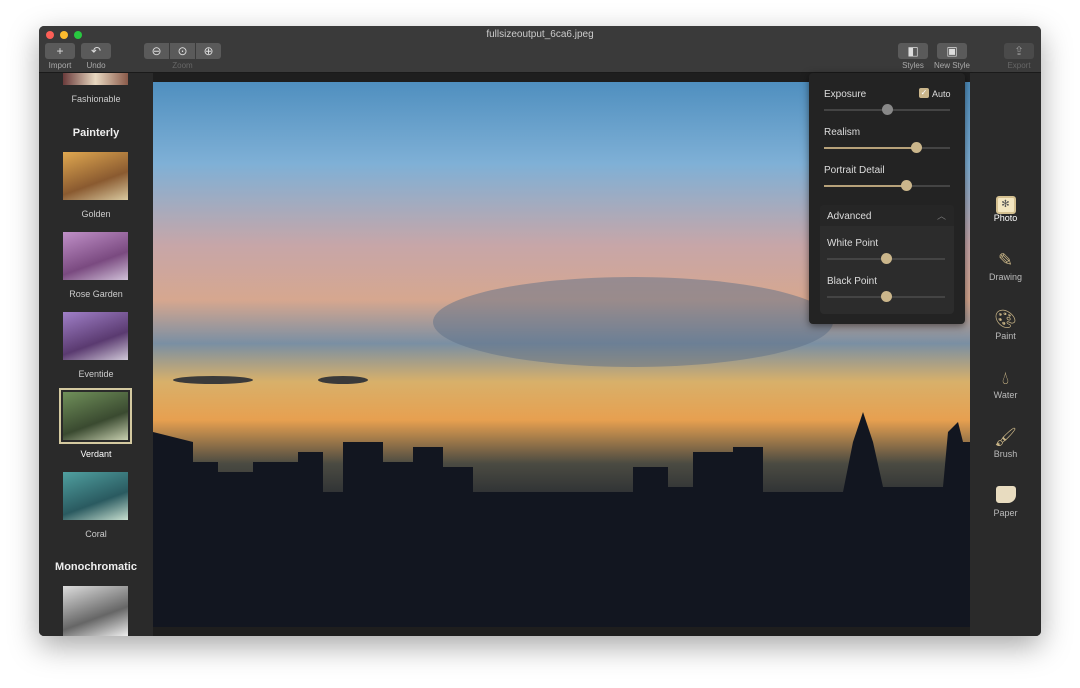 Image resolution: width=1080 pixels, height=688 pixels. I want to click on style-thumbnail-coral, so click(95, 496).